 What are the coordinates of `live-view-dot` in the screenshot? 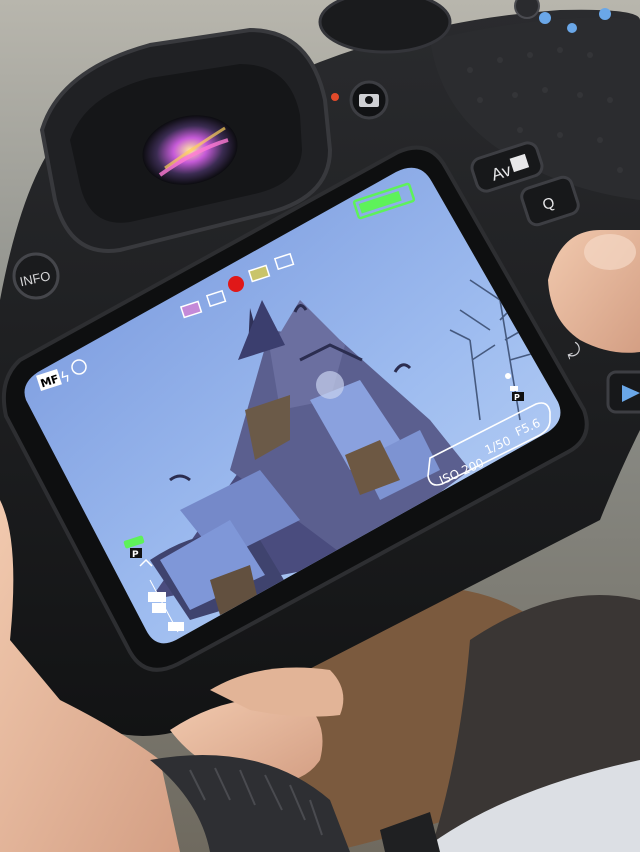 It's located at (335, 97).